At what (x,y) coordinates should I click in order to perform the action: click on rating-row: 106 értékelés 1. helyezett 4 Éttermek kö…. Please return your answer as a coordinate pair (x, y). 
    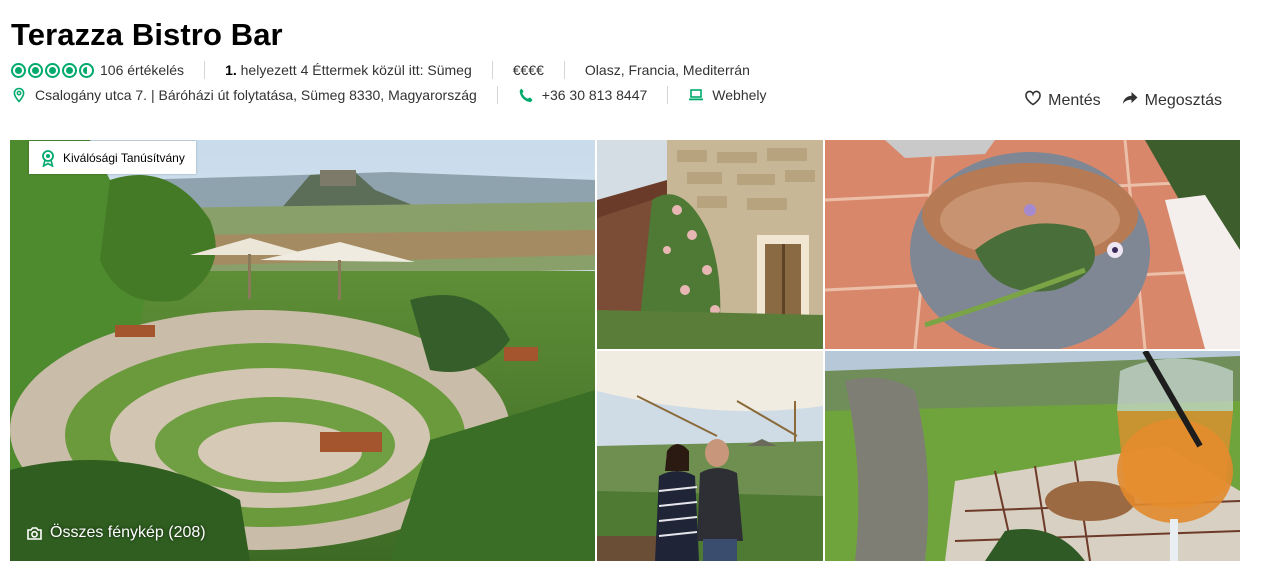
    Looking at the image, I should click on (380, 70).